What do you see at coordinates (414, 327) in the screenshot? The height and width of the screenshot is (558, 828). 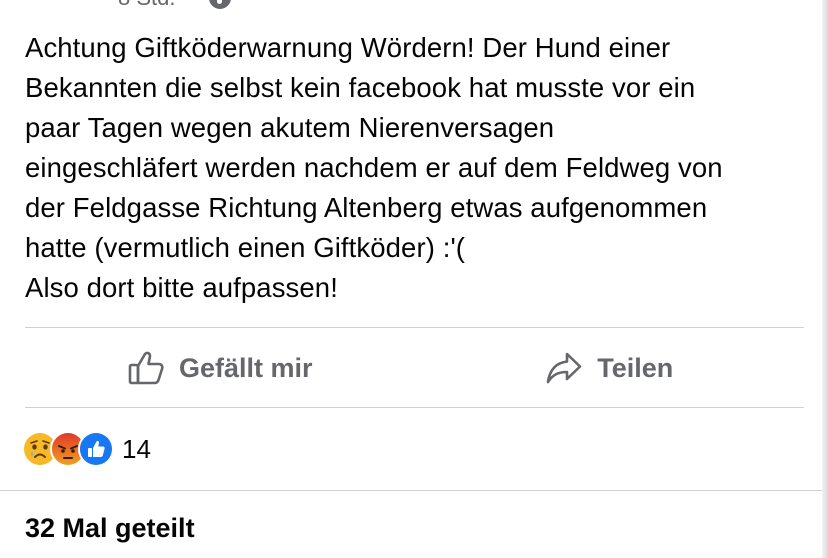 I see `divider-top` at bounding box center [414, 327].